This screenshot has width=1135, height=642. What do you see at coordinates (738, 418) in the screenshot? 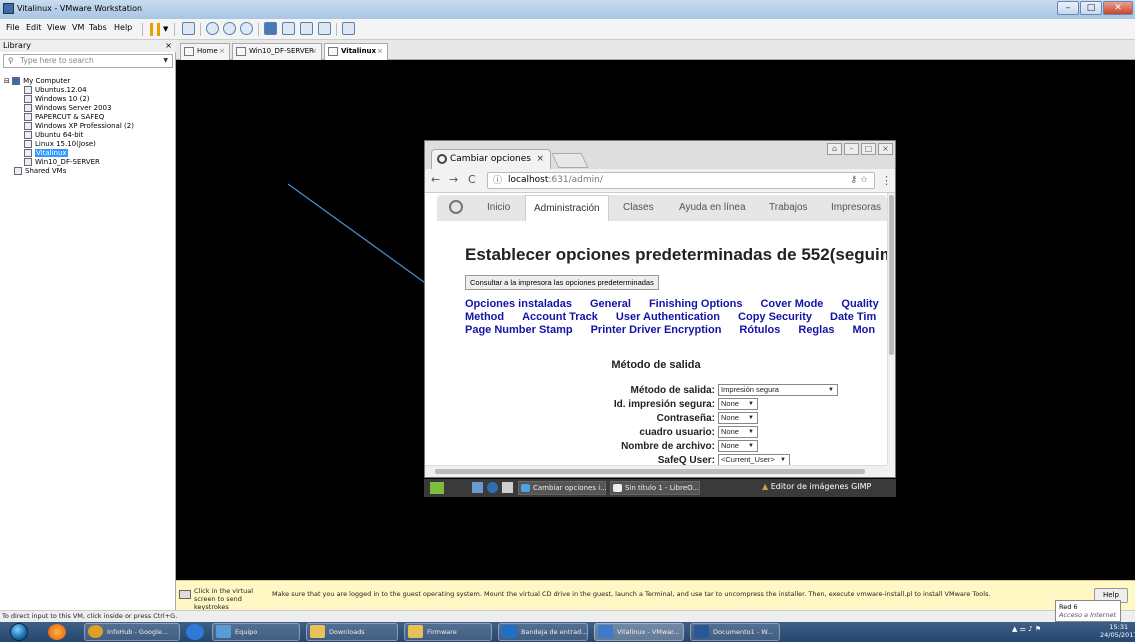
I see `contrasena-select: None ▼` at bounding box center [738, 418].